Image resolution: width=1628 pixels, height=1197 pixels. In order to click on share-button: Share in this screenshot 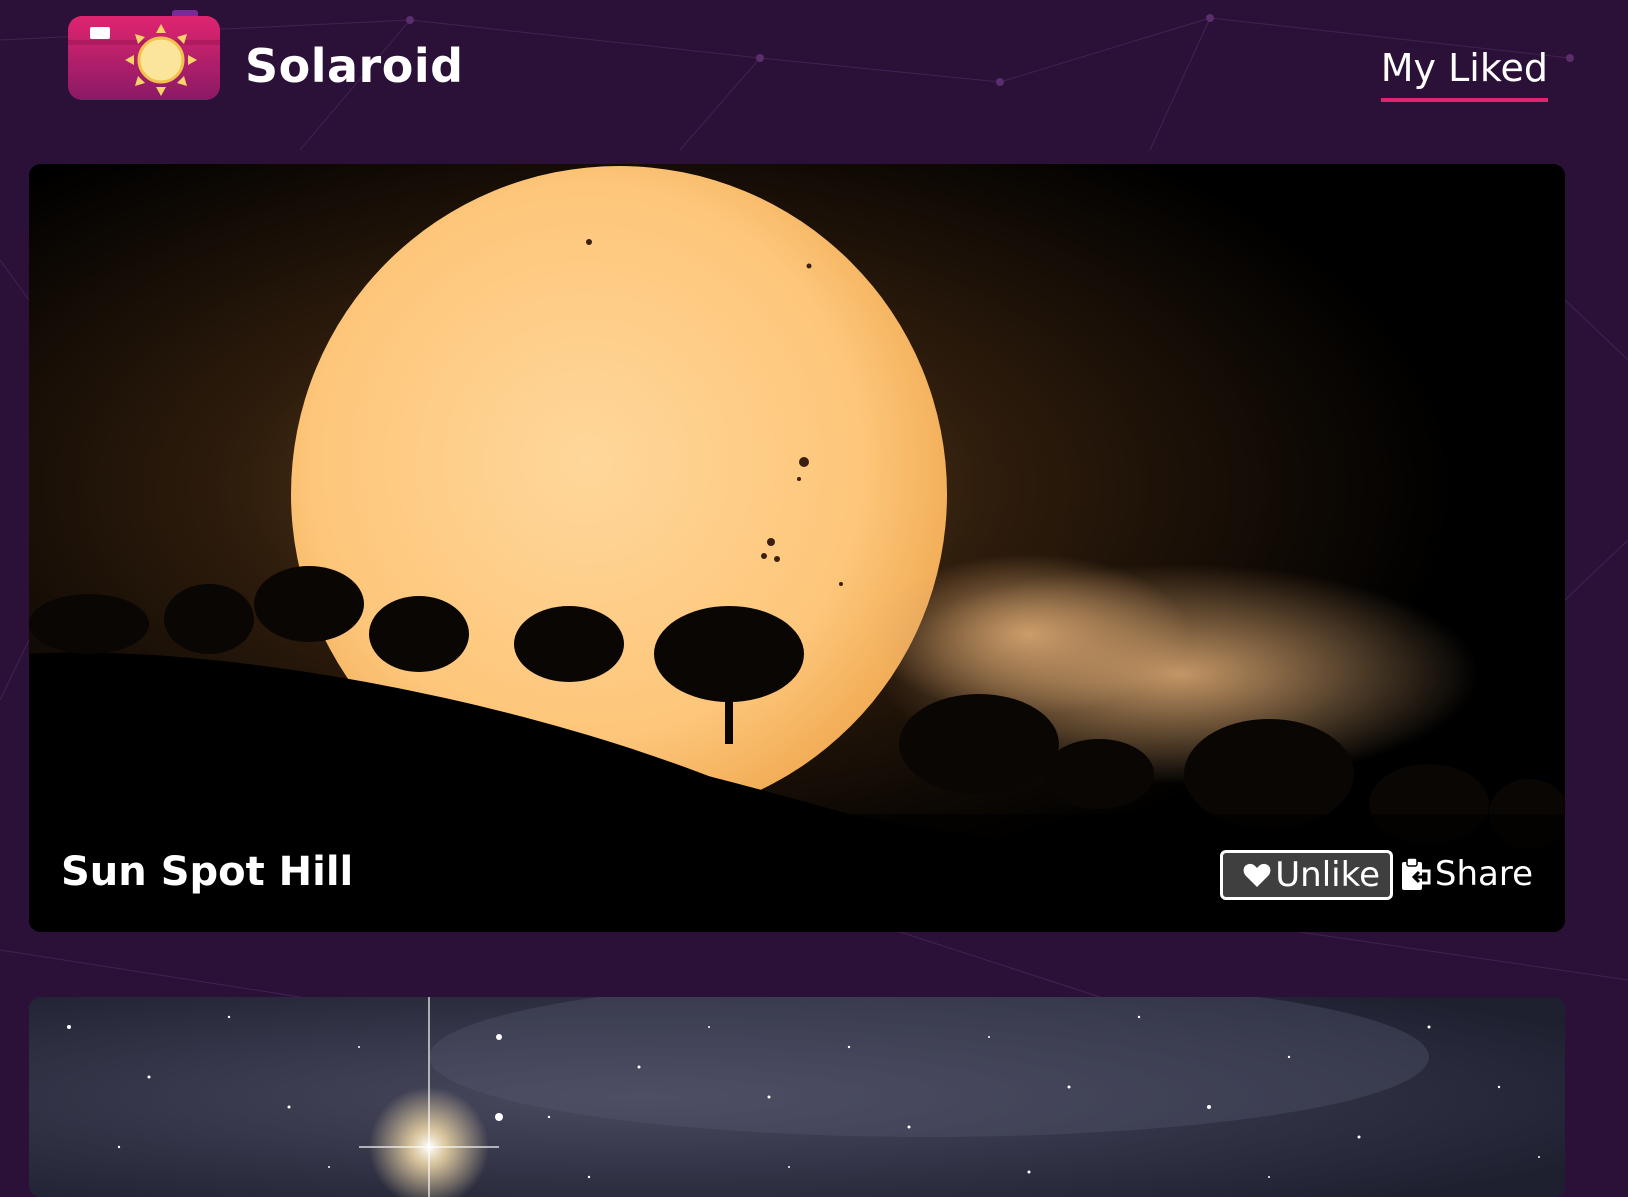, I will do `click(1467, 874)`.